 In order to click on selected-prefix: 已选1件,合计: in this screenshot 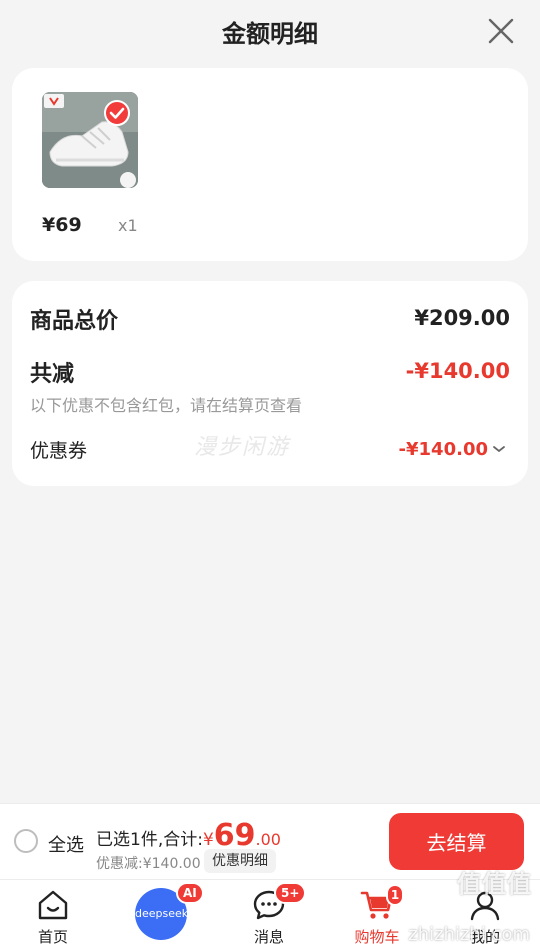, I will do `click(149, 840)`.